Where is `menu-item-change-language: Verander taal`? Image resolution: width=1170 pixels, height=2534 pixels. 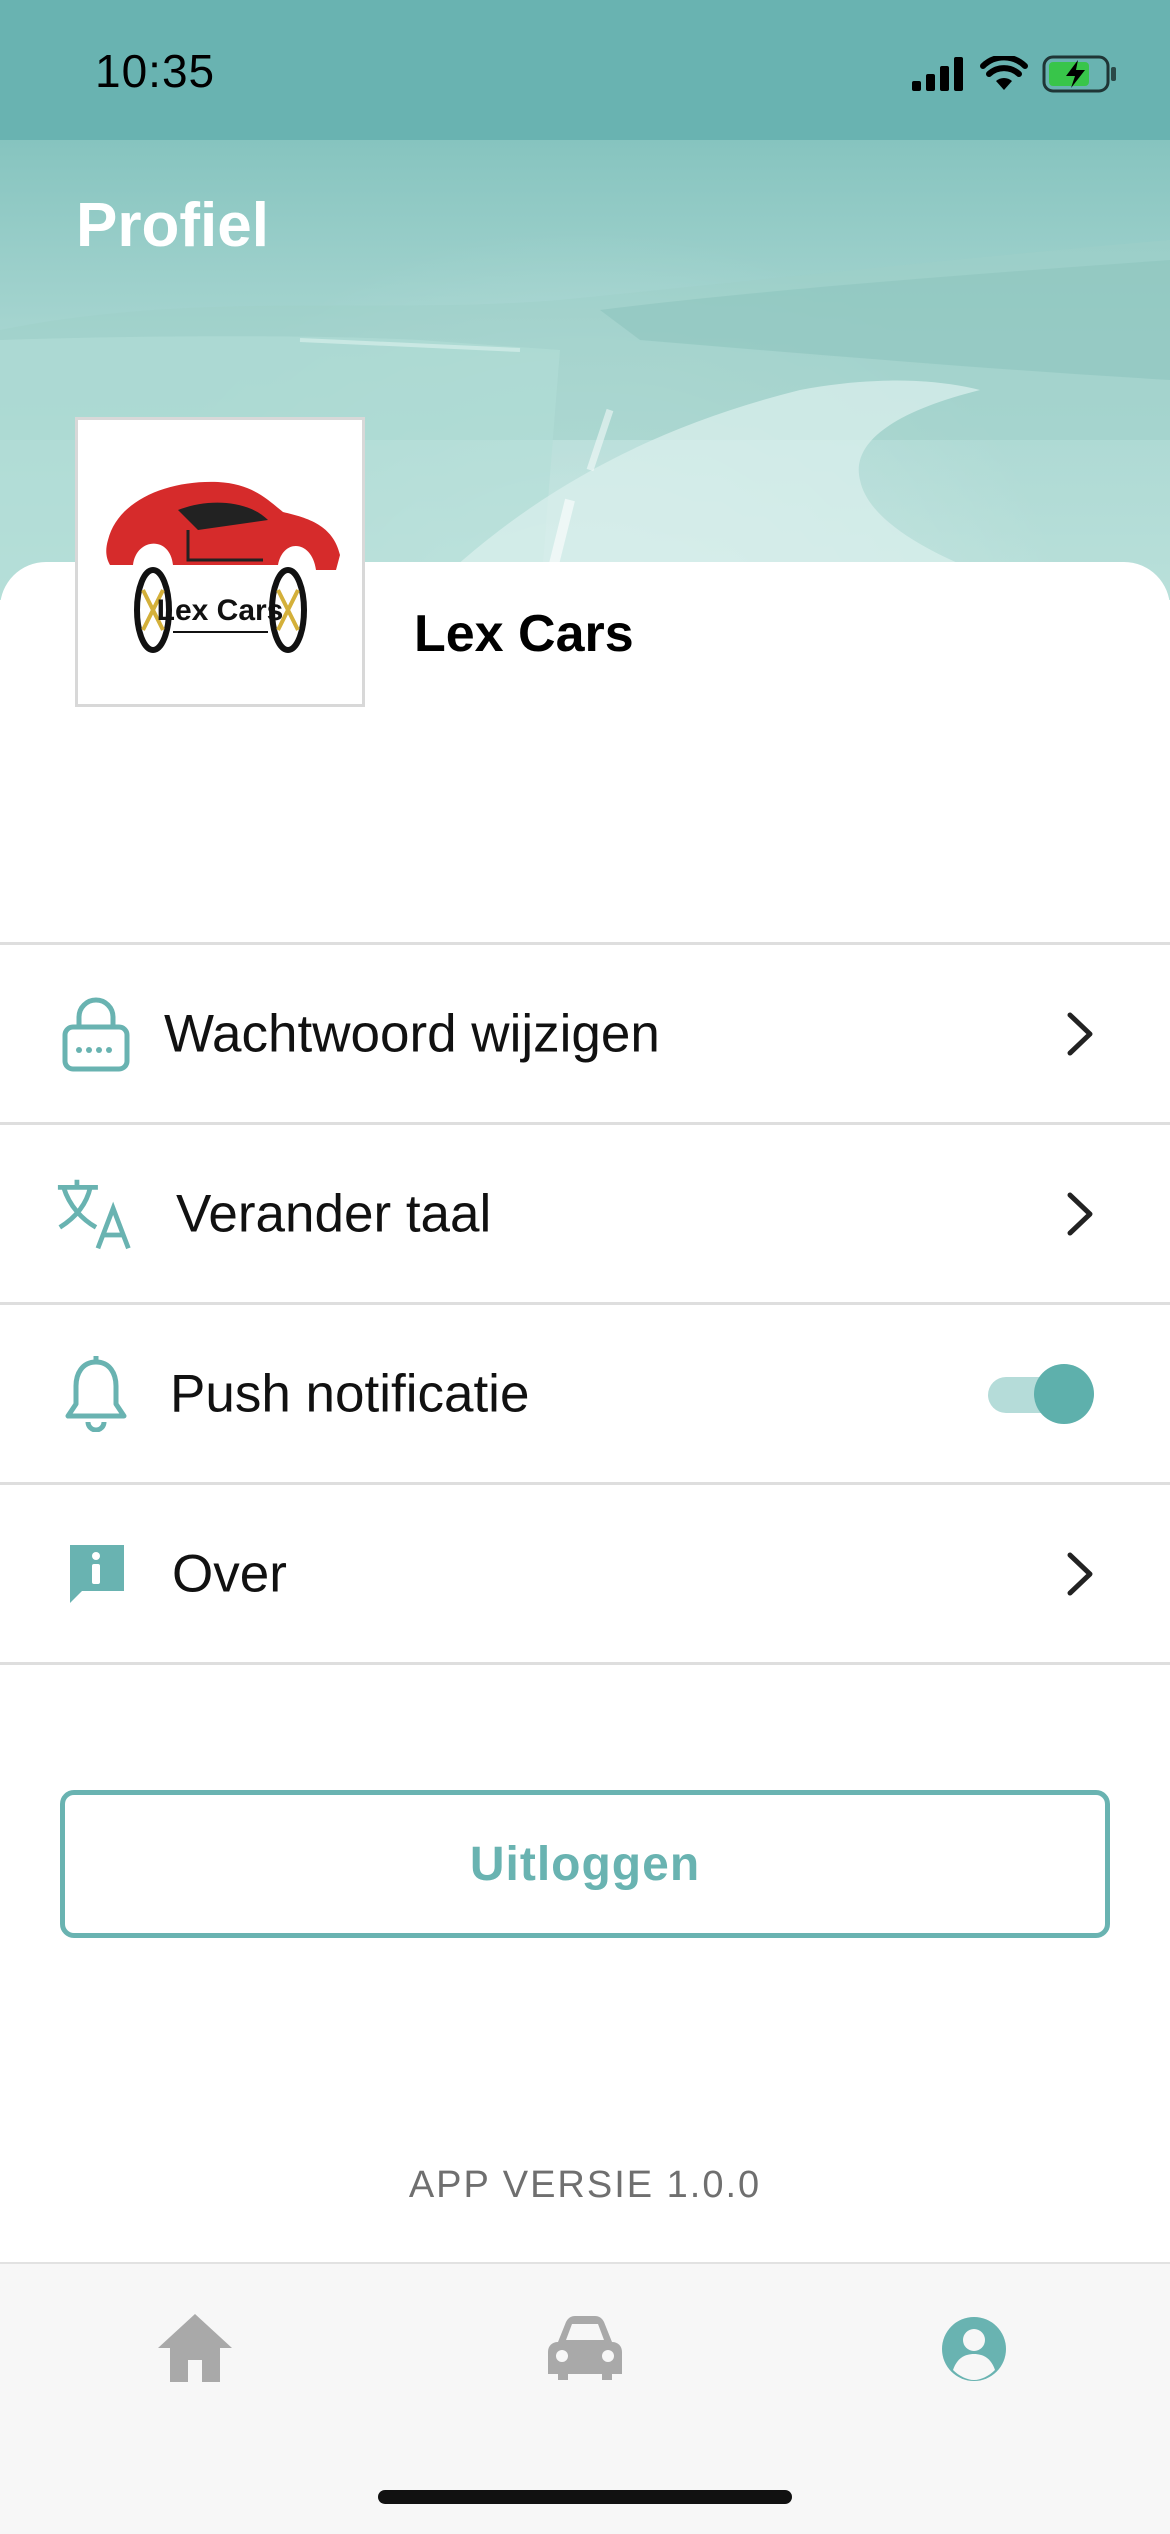
menu-item-change-language: Verander taal is located at coordinates (585, 1212).